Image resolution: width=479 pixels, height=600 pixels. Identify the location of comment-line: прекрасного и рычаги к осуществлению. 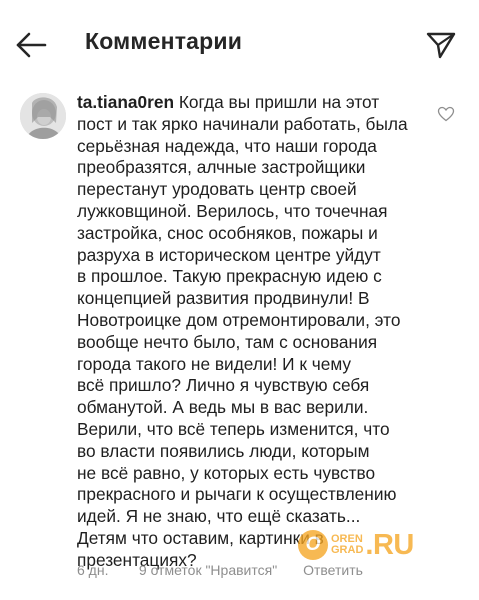
(237, 494).